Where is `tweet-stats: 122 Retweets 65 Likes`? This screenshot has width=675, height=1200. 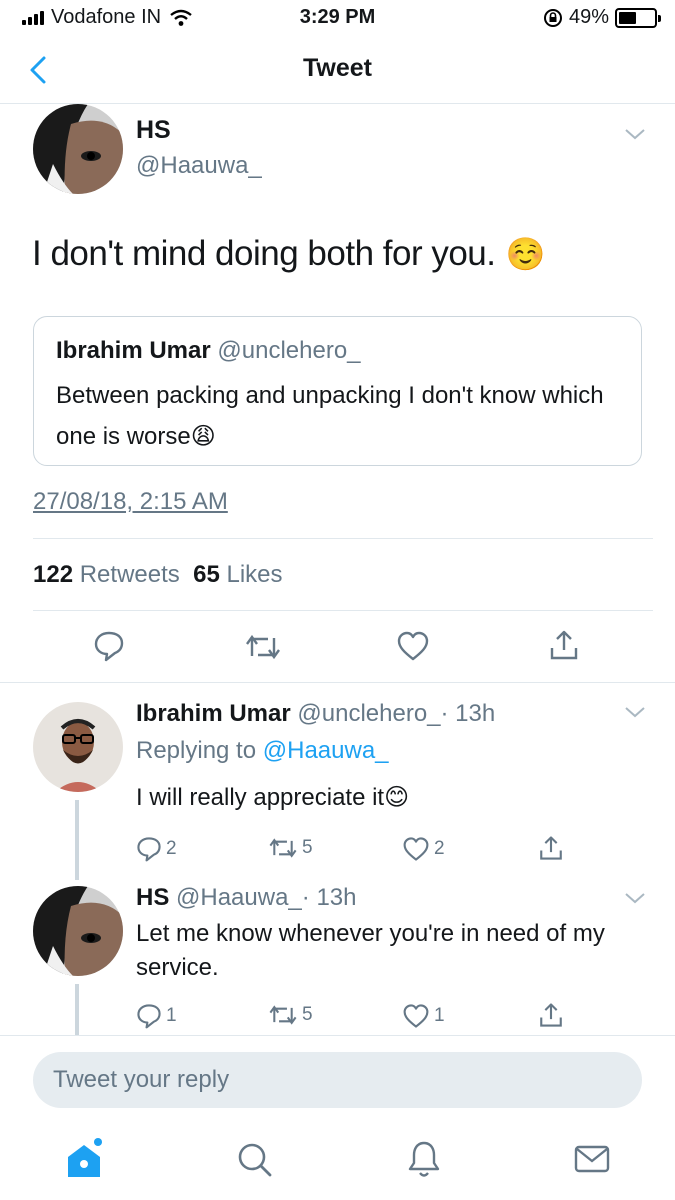
tweet-stats: 122 Retweets 65 Likes is located at coordinates (158, 575).